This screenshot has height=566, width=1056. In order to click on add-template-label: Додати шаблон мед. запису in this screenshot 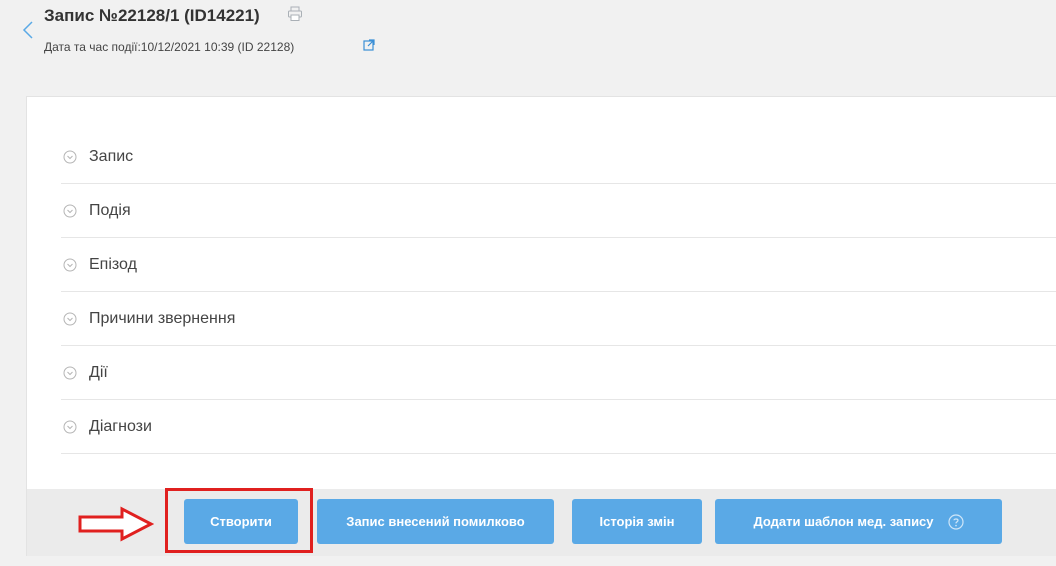, I will do `click(843, 521)`.